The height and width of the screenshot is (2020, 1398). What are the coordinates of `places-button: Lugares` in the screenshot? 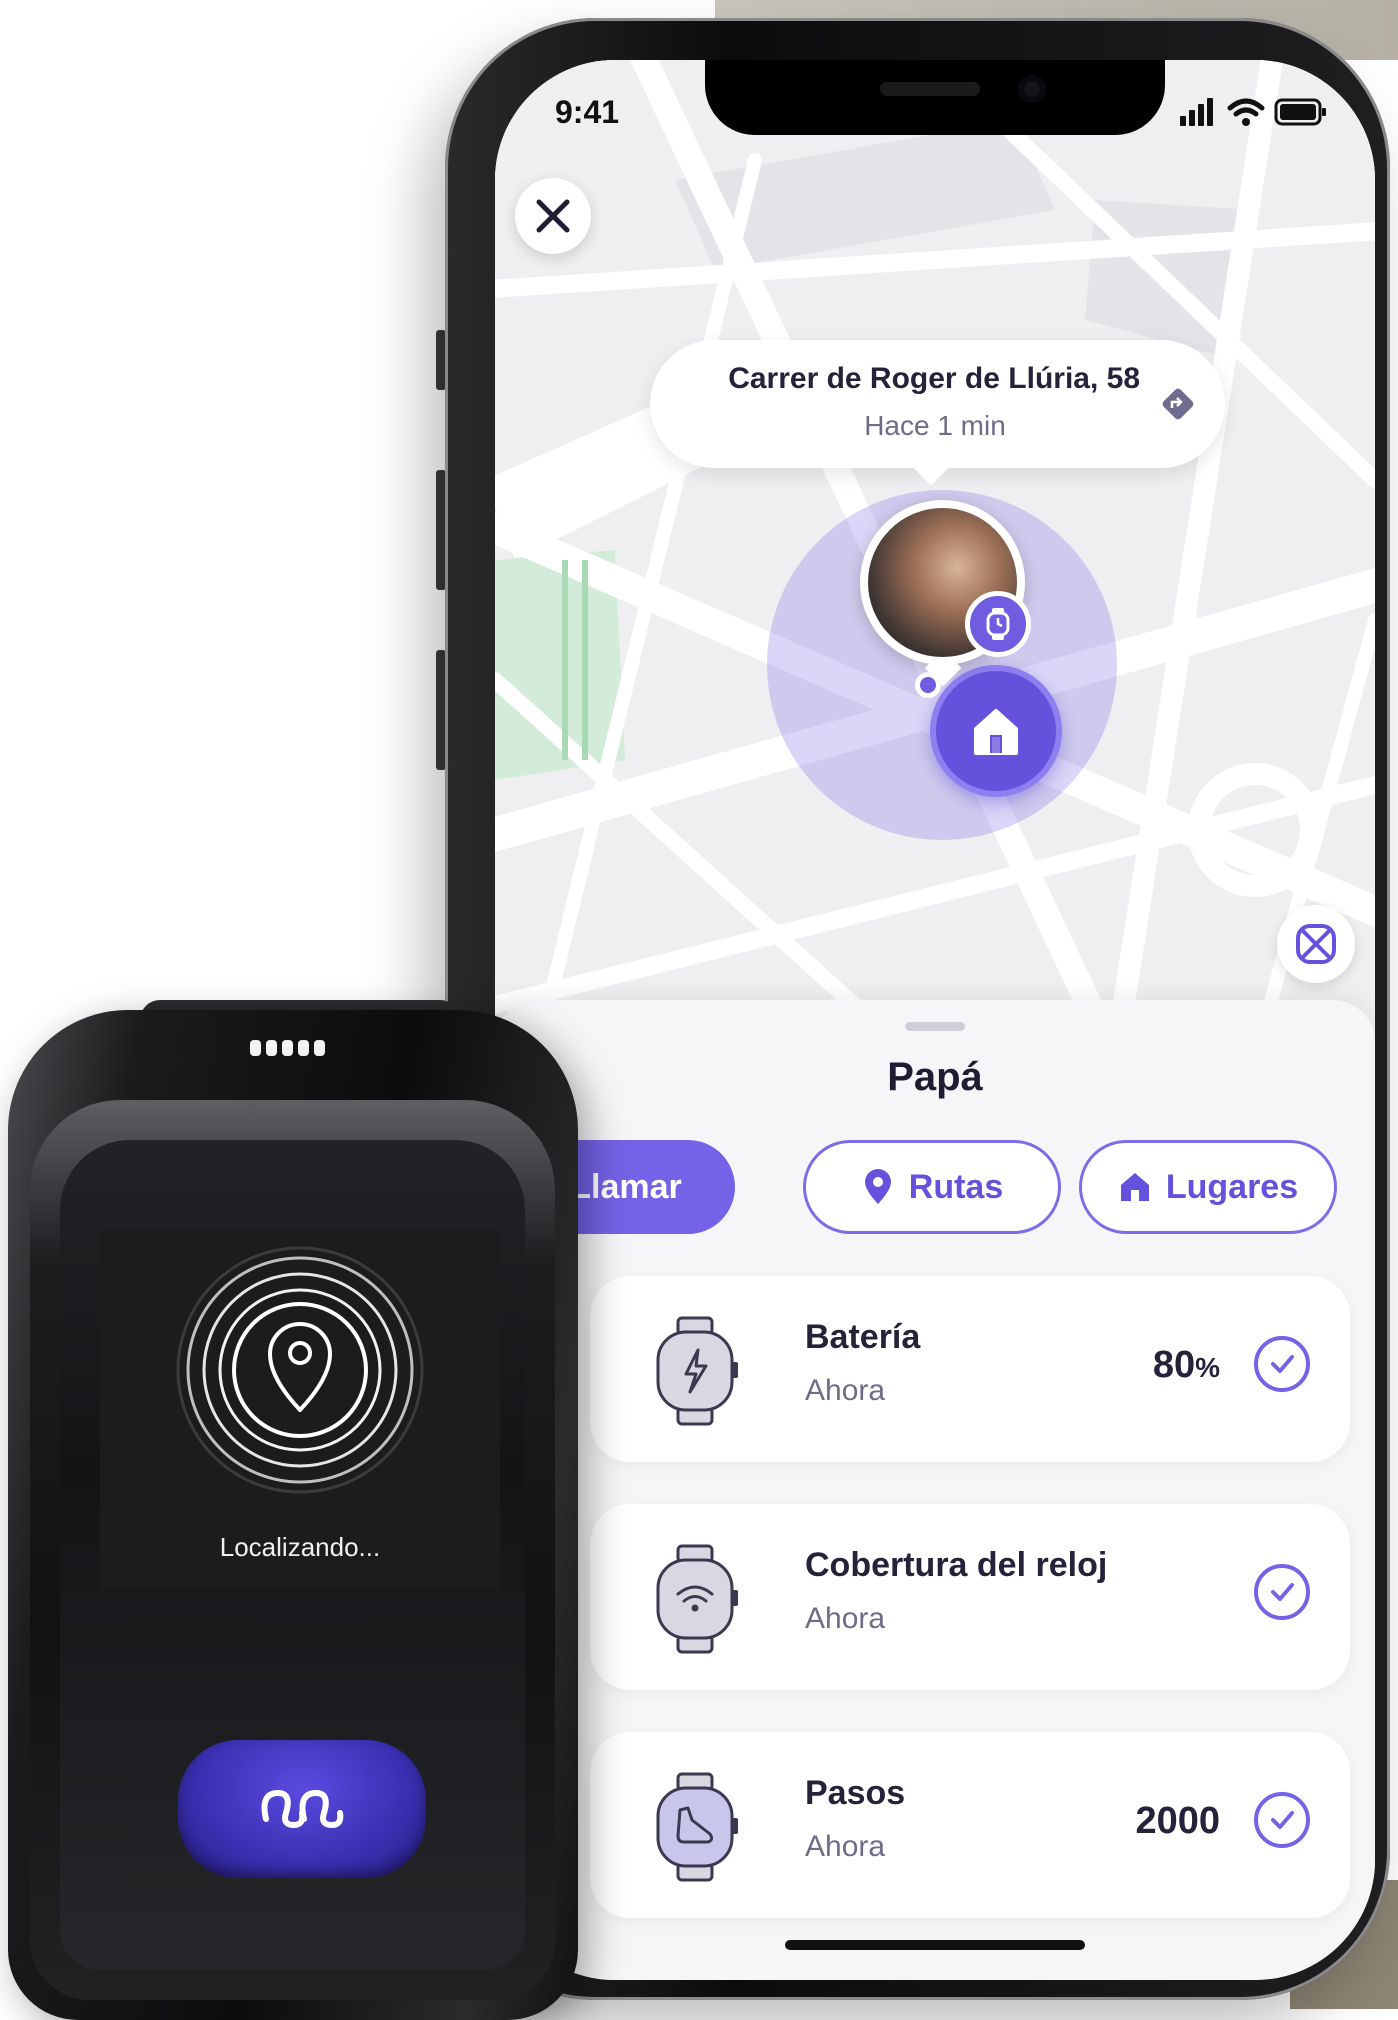 It's located at (1208, 1187).